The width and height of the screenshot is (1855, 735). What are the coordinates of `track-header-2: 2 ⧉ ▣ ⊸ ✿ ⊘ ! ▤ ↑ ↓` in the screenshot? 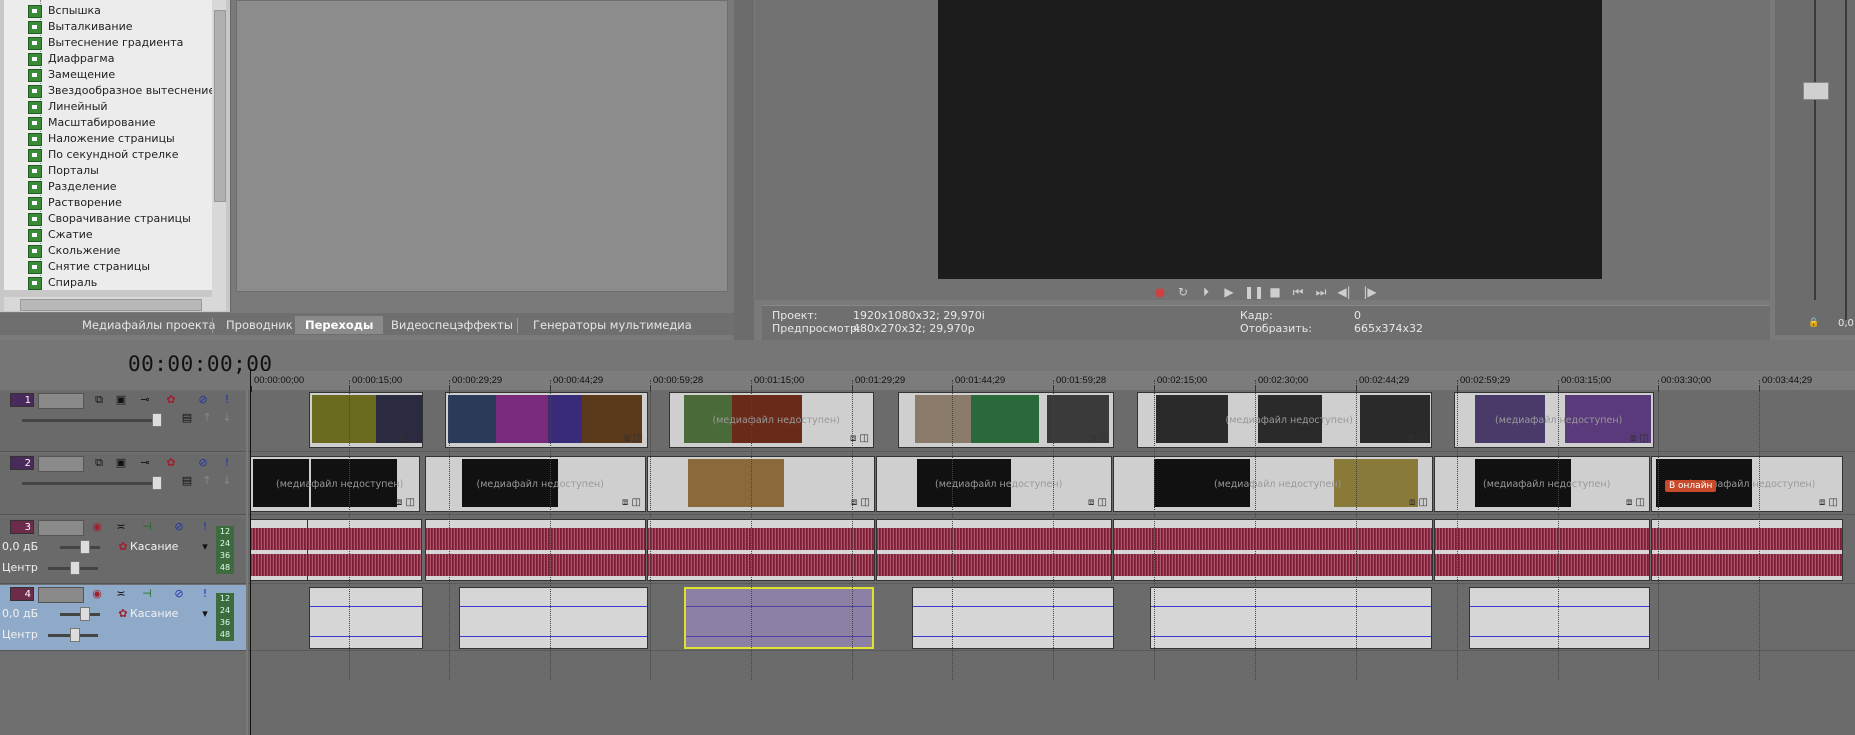 It's located at (123, 484).